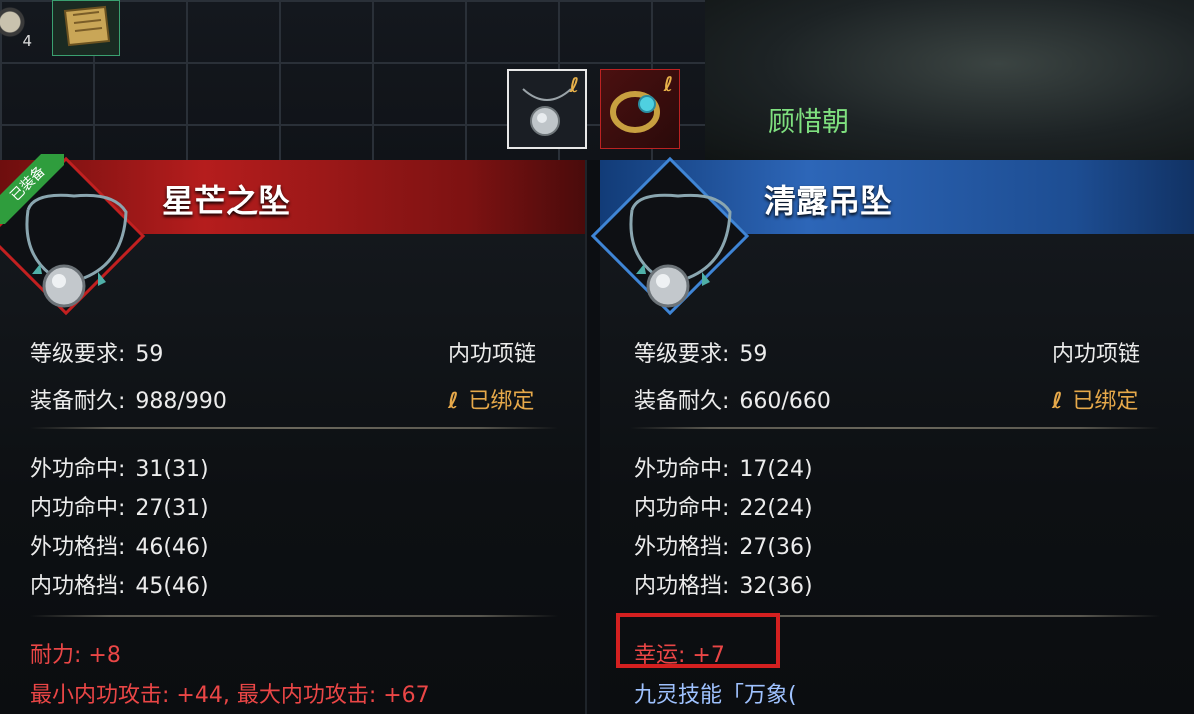 The width and height of the screenshot is (1194, 714). I want to click on durability: 装备耐久: 988/990, so click(128, 399).